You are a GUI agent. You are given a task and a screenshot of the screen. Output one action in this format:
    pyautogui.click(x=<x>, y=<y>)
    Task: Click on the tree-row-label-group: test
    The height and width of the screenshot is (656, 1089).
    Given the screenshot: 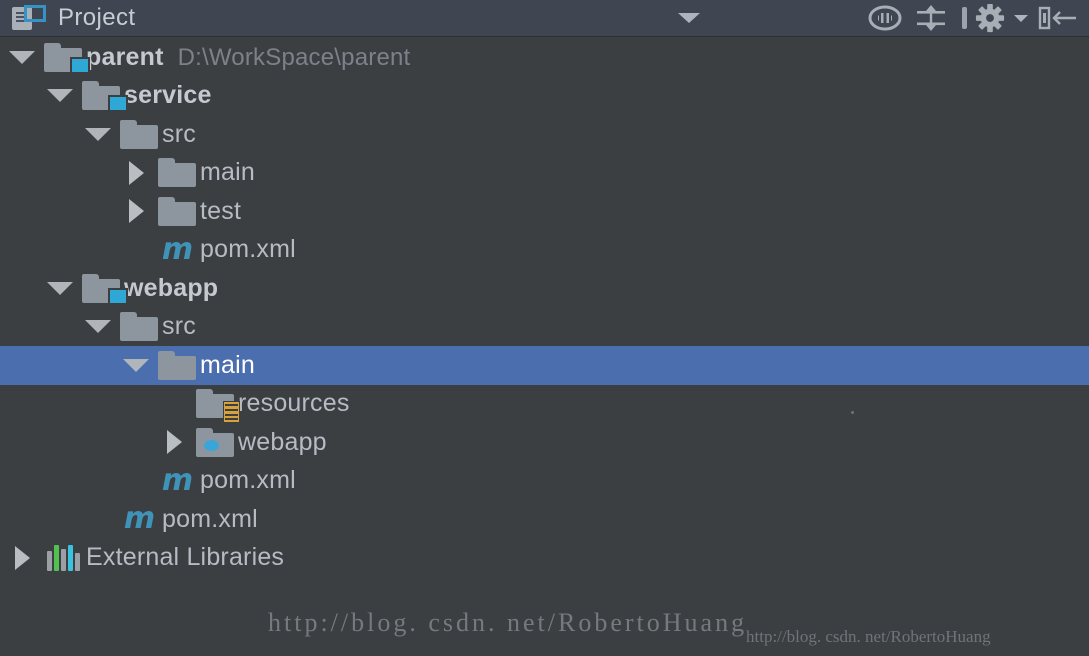 What is the action you would take?
    pyautogui.click(x=220, y=211)
    